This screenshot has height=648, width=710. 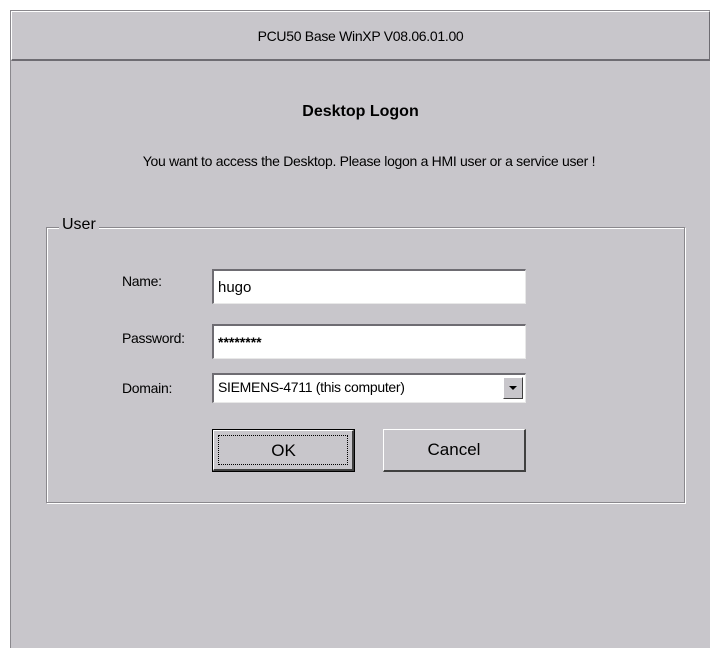 I want to click on domain-select-value: SIEMENS-4711 (this computer), so click(x=311, y=387).